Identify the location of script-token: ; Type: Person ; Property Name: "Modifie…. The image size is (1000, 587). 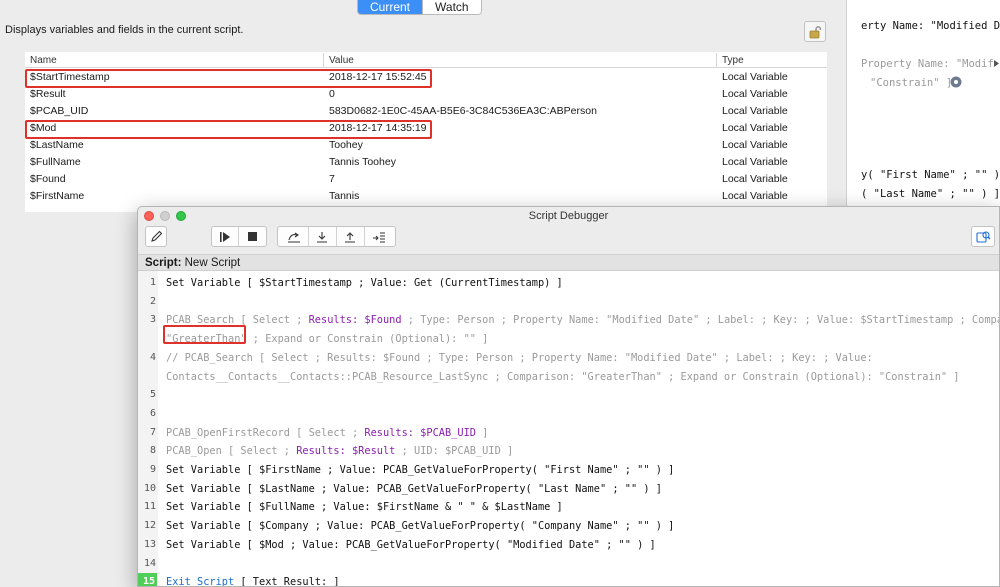
(700, 320).